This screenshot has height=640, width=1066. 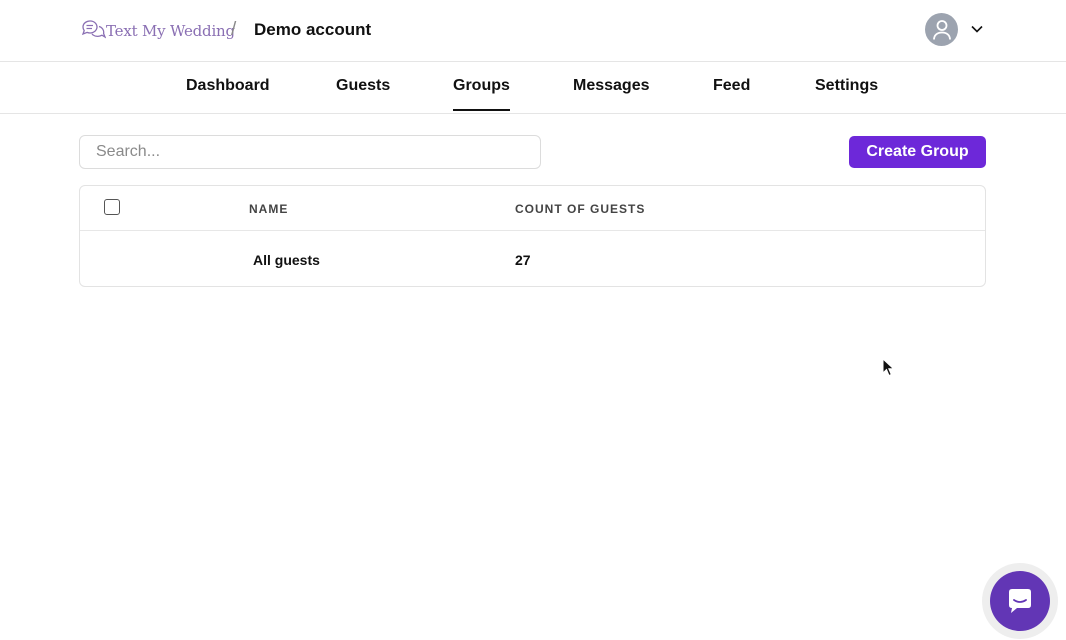 I want to click on tab-settings: Settings, so click(x=846, y=86).